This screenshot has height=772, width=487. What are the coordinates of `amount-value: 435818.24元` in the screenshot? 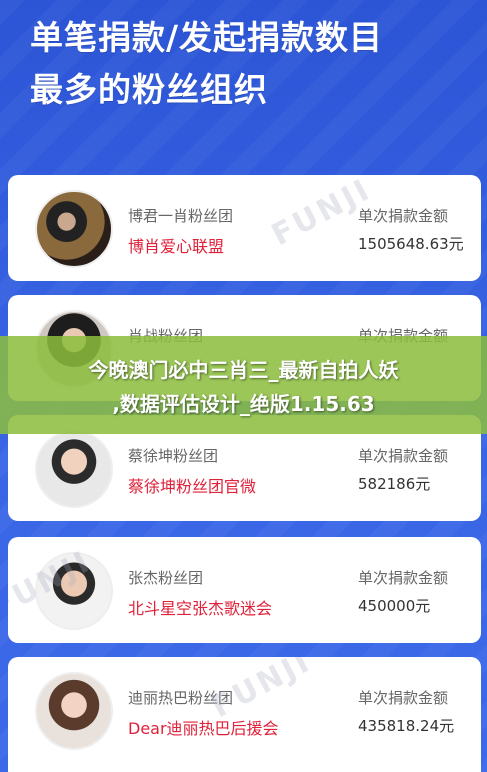 It's located at (406, 726).